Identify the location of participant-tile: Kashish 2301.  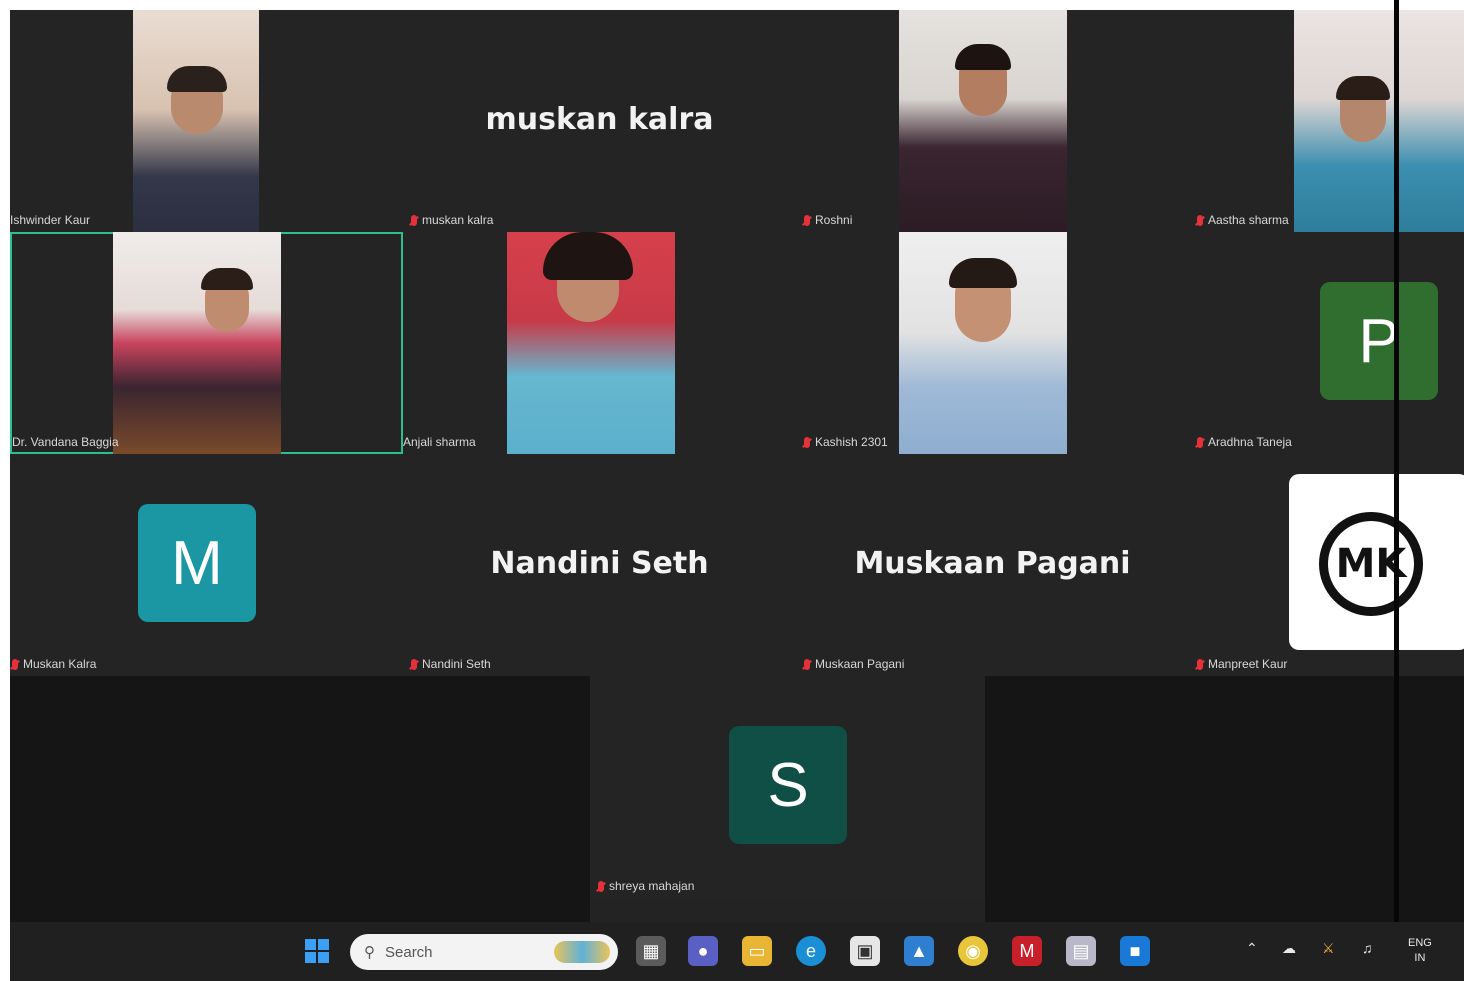
(992, 343).